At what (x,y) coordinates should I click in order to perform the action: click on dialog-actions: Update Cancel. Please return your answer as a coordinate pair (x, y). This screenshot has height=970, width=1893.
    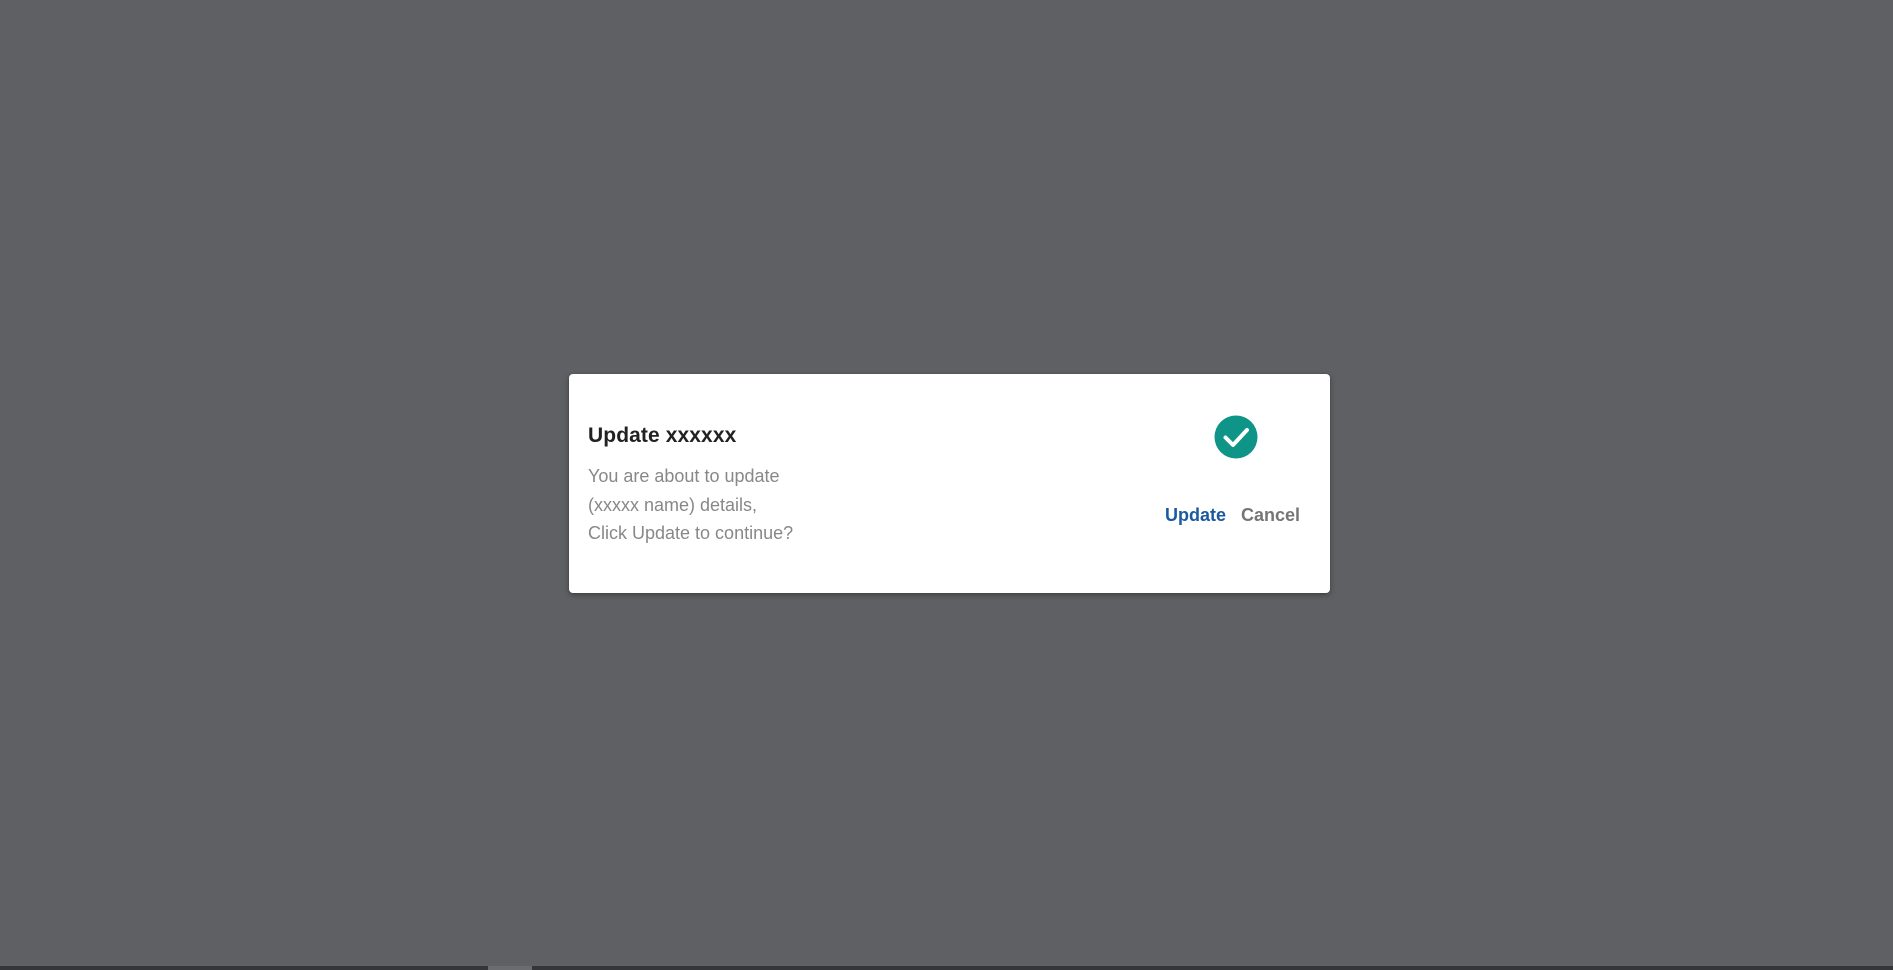
    Looking at the image, I should click on (1232, 515).